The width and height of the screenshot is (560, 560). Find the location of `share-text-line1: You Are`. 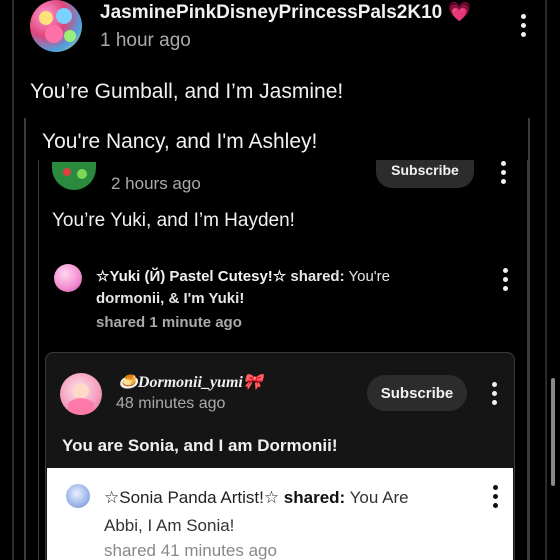

share-text-line1: You Are is located at coordinates (377, 497).